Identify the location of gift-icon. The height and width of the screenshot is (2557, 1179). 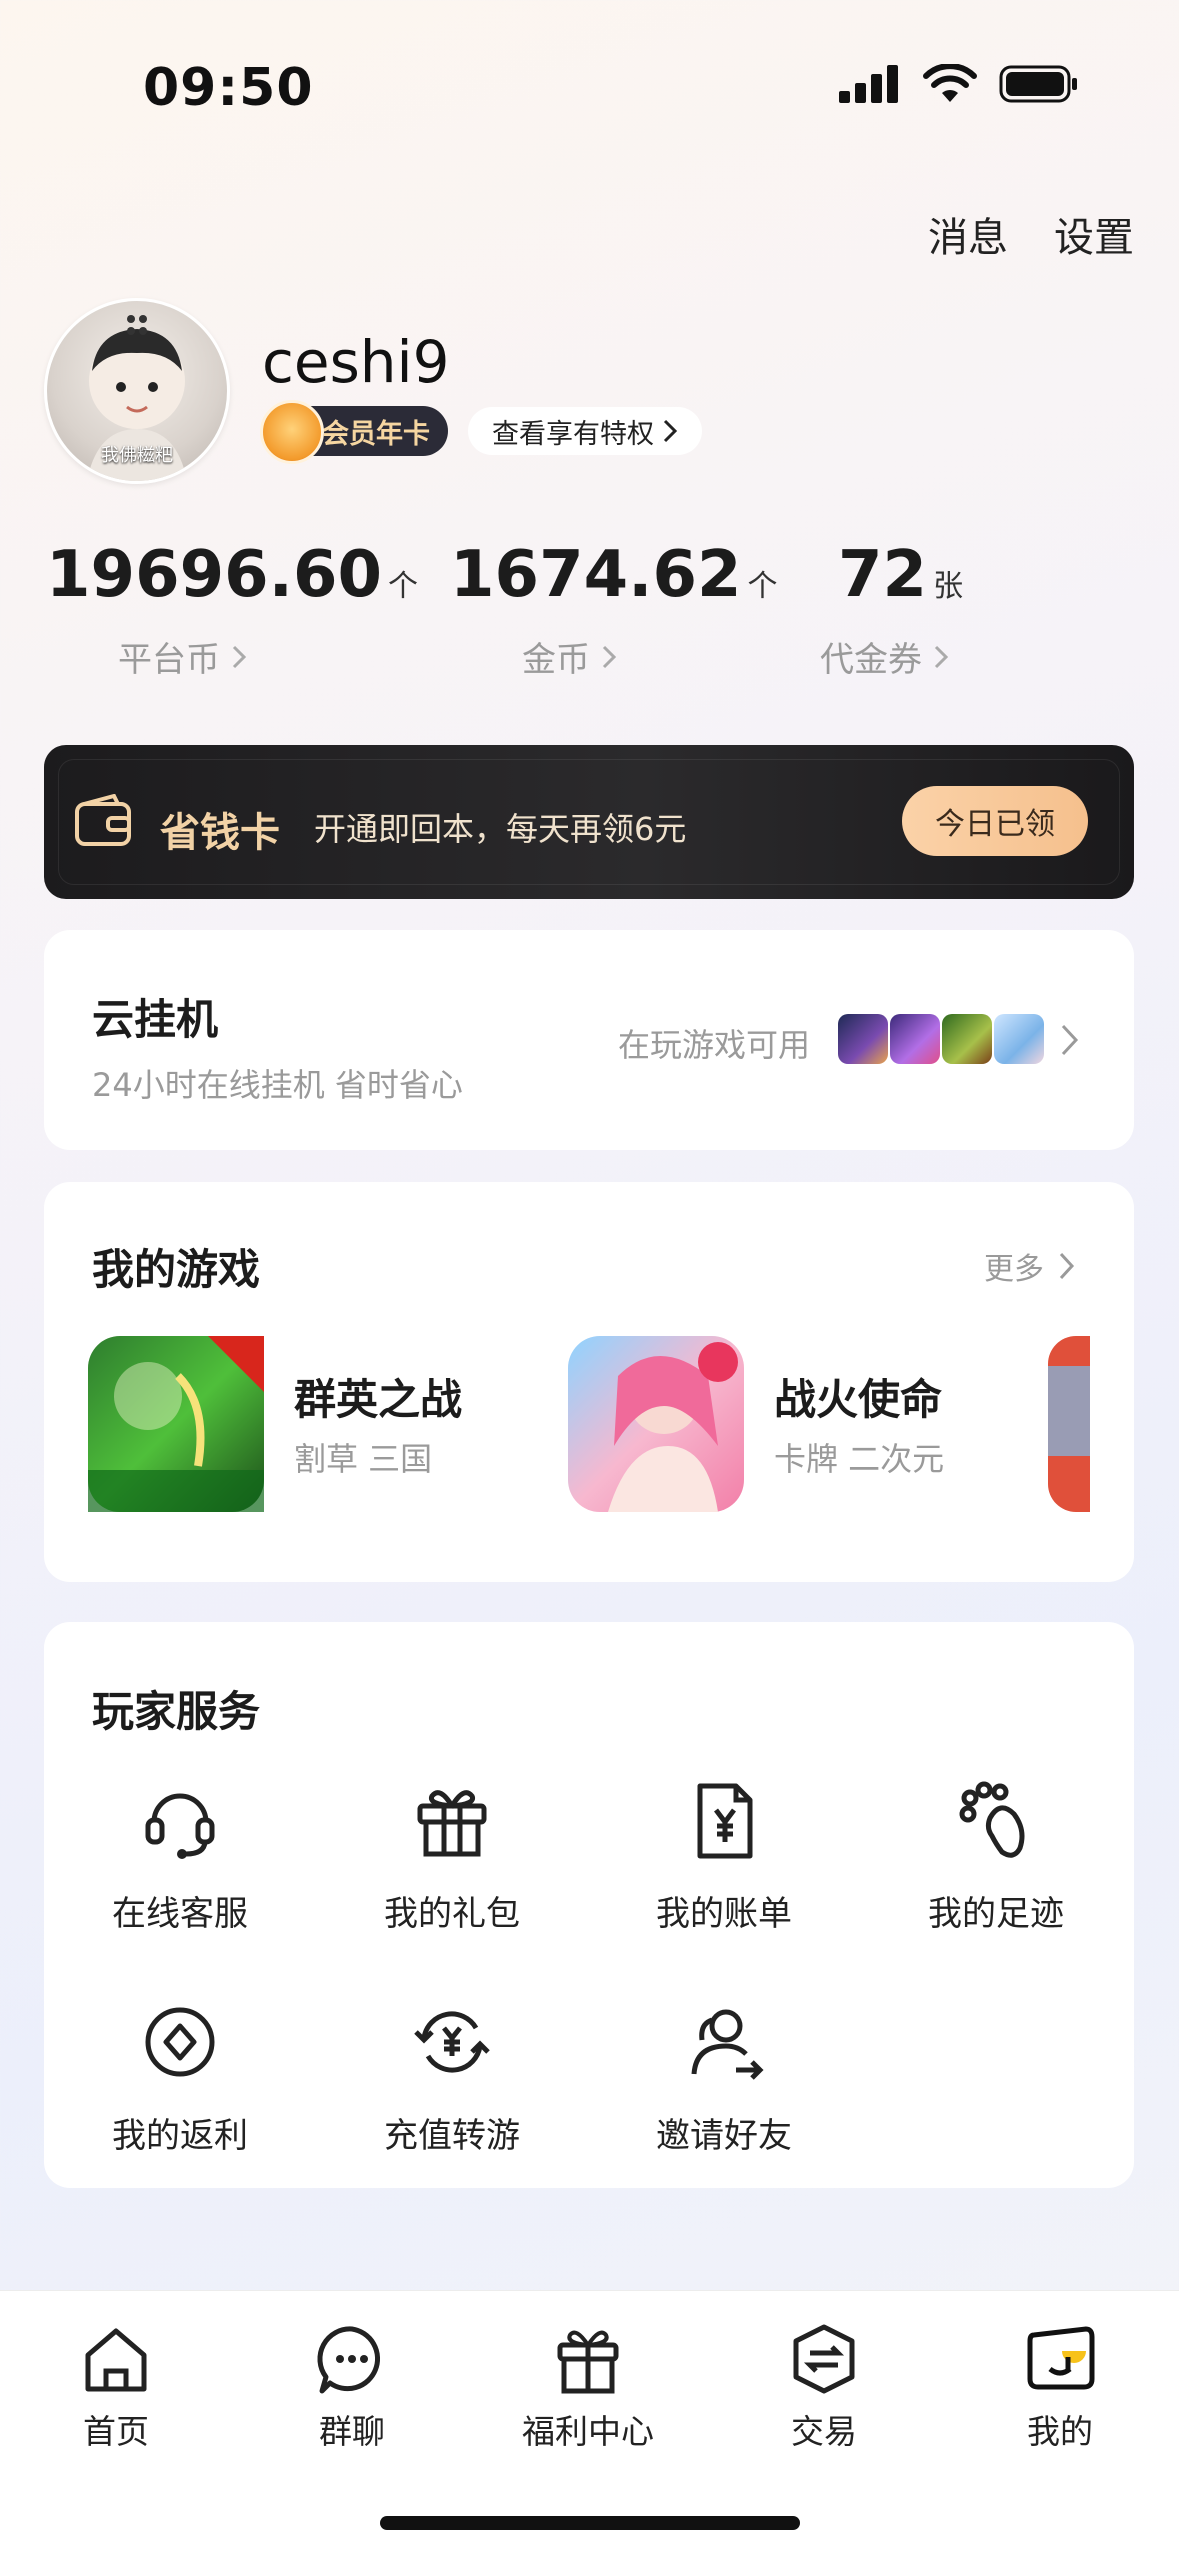
(452, 1823).